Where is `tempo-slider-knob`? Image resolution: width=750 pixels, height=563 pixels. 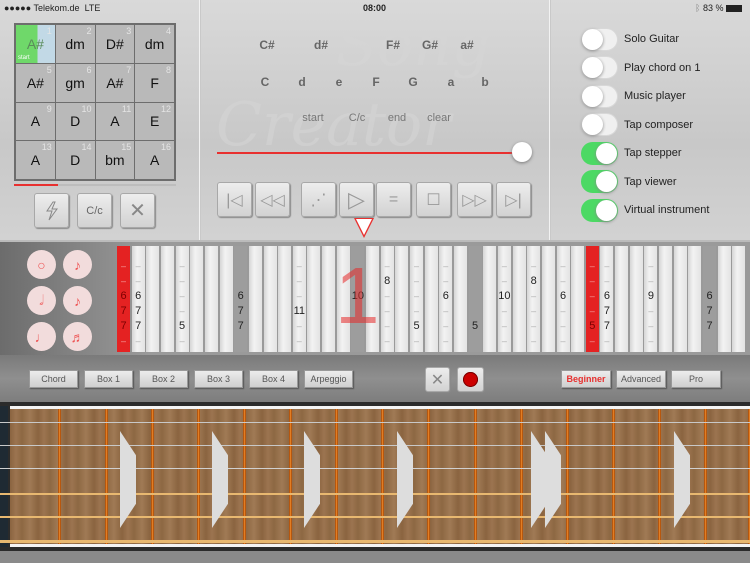
tempo-slider-knob is located at coordinates (522, 152).